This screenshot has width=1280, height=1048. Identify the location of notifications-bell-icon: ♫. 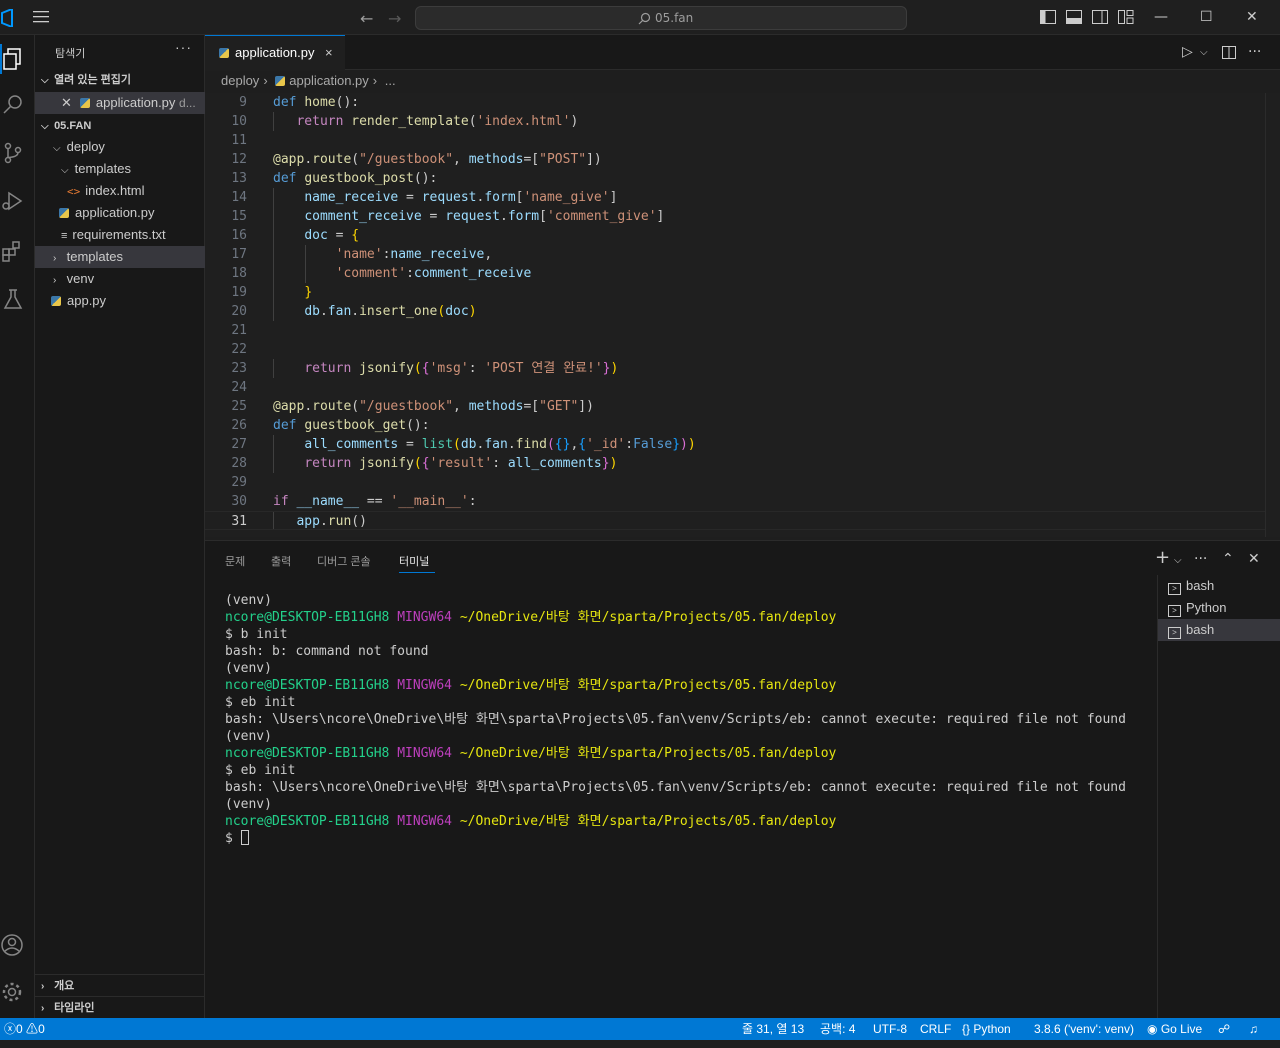
(1253, 1029).